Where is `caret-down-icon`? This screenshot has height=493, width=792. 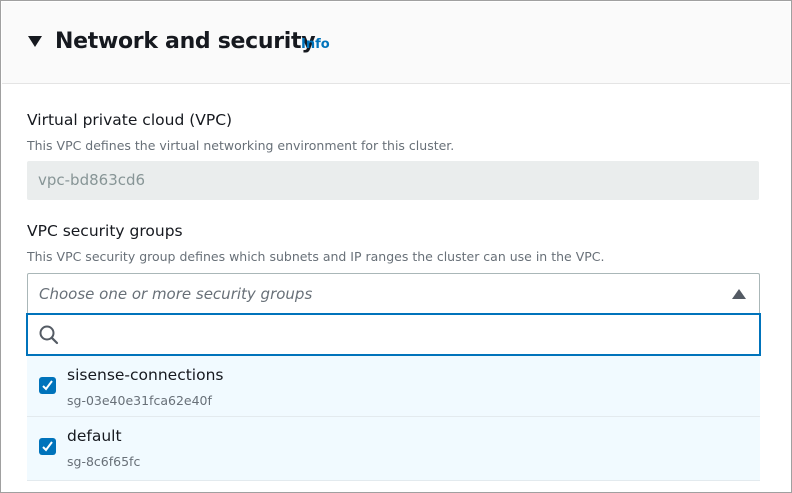 caret-down-icon is located at coordinates (35, 41).